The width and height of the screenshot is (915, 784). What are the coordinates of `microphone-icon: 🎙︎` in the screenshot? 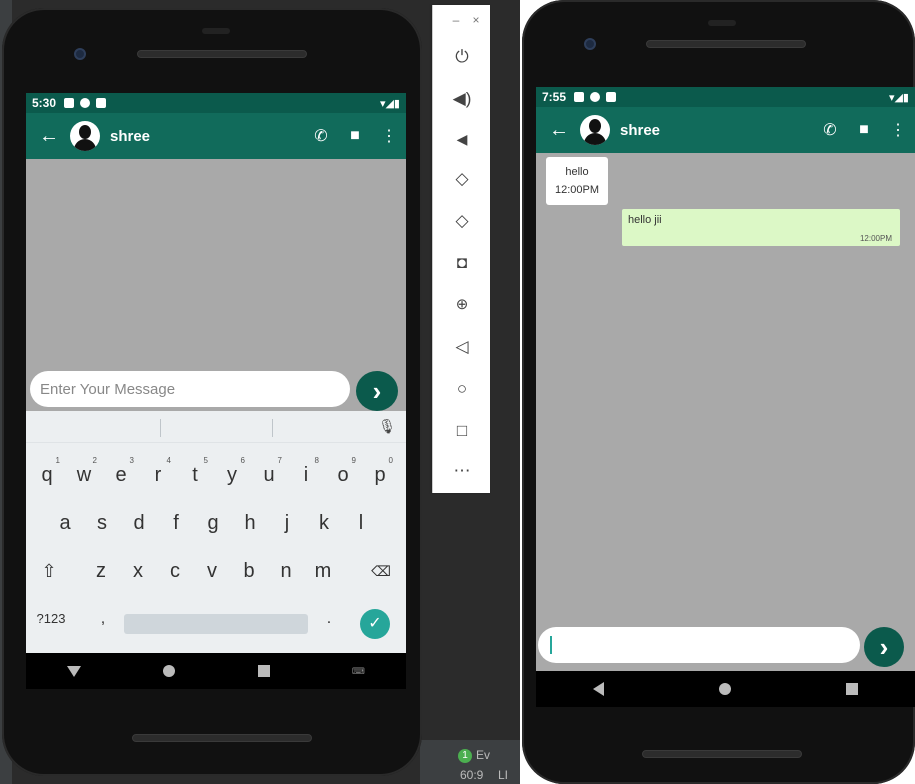 It's located at (387, 426).